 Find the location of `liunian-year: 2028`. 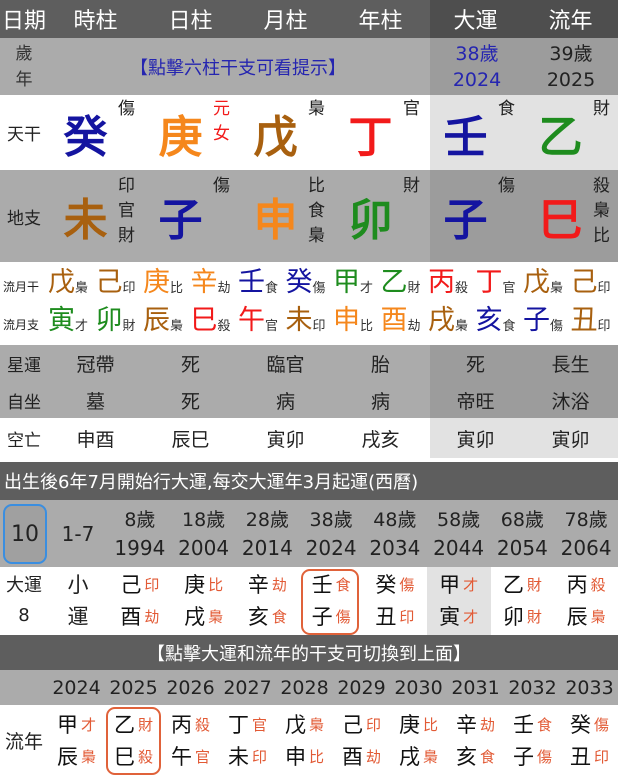

liunian-year: 2028 is located at coordinates (304, 687).